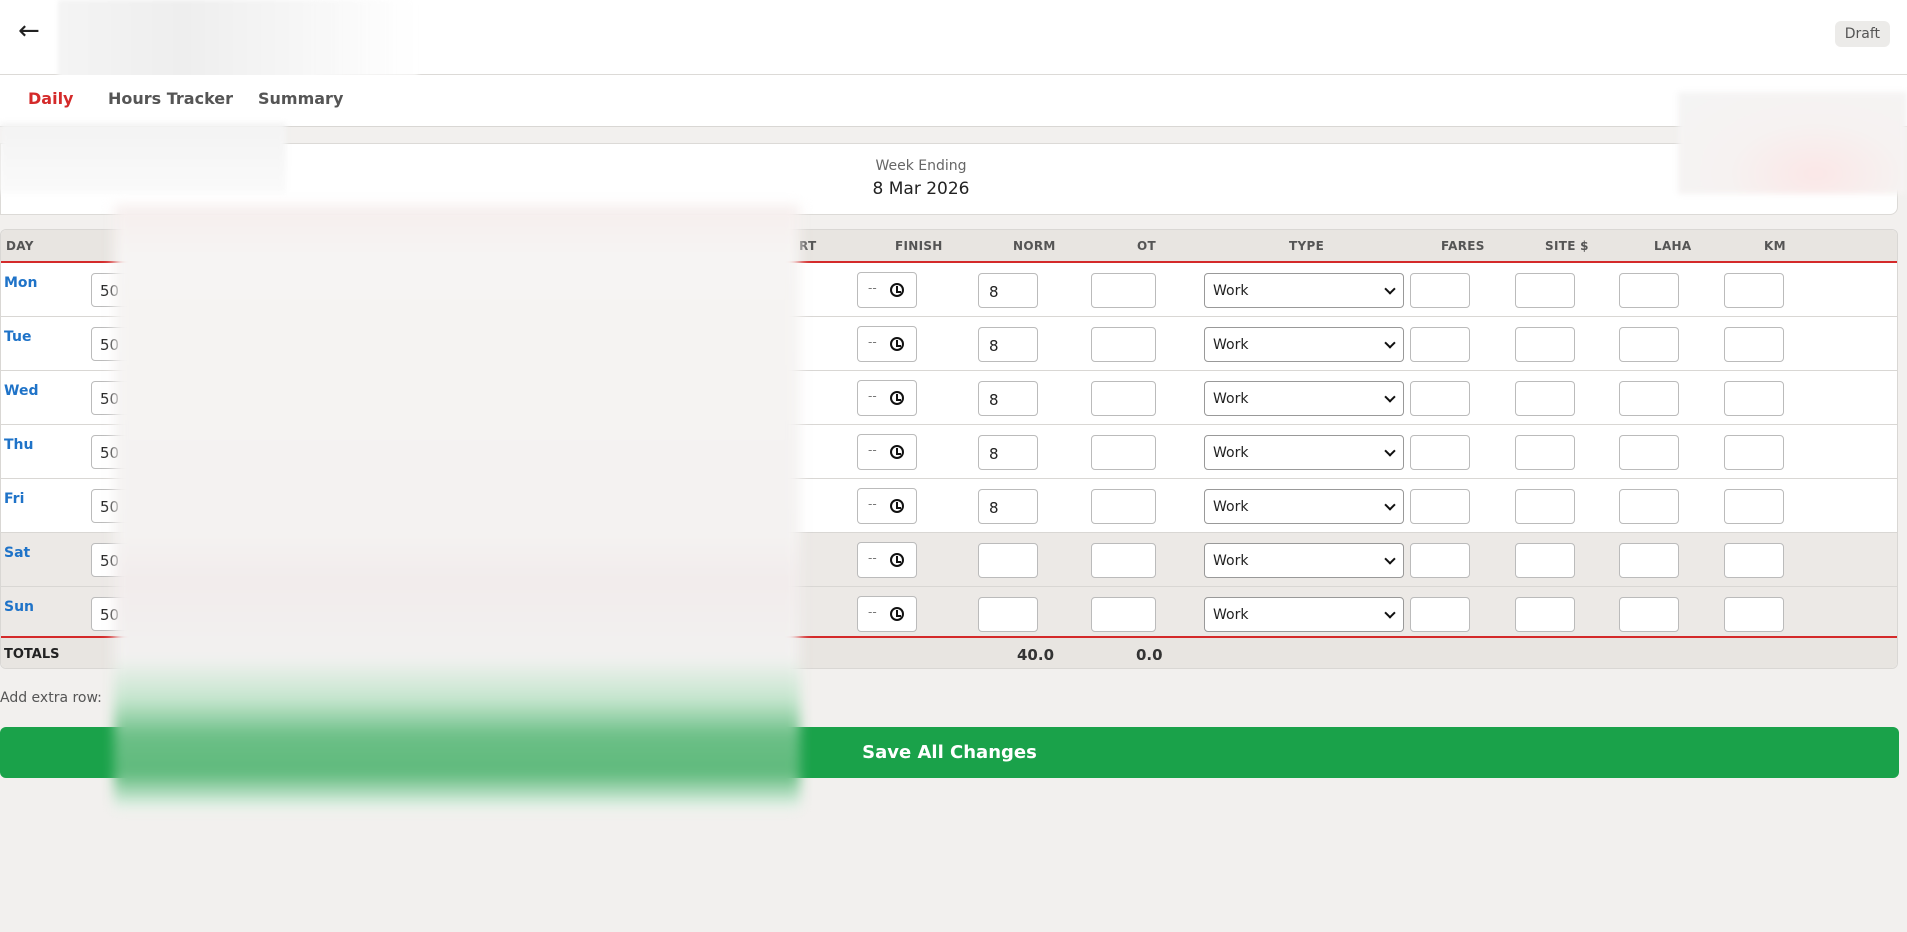  What do you see at coordinates (19, 607) in the screenshot?
I see `day-label: Sun` at bounding box center [19, 607].